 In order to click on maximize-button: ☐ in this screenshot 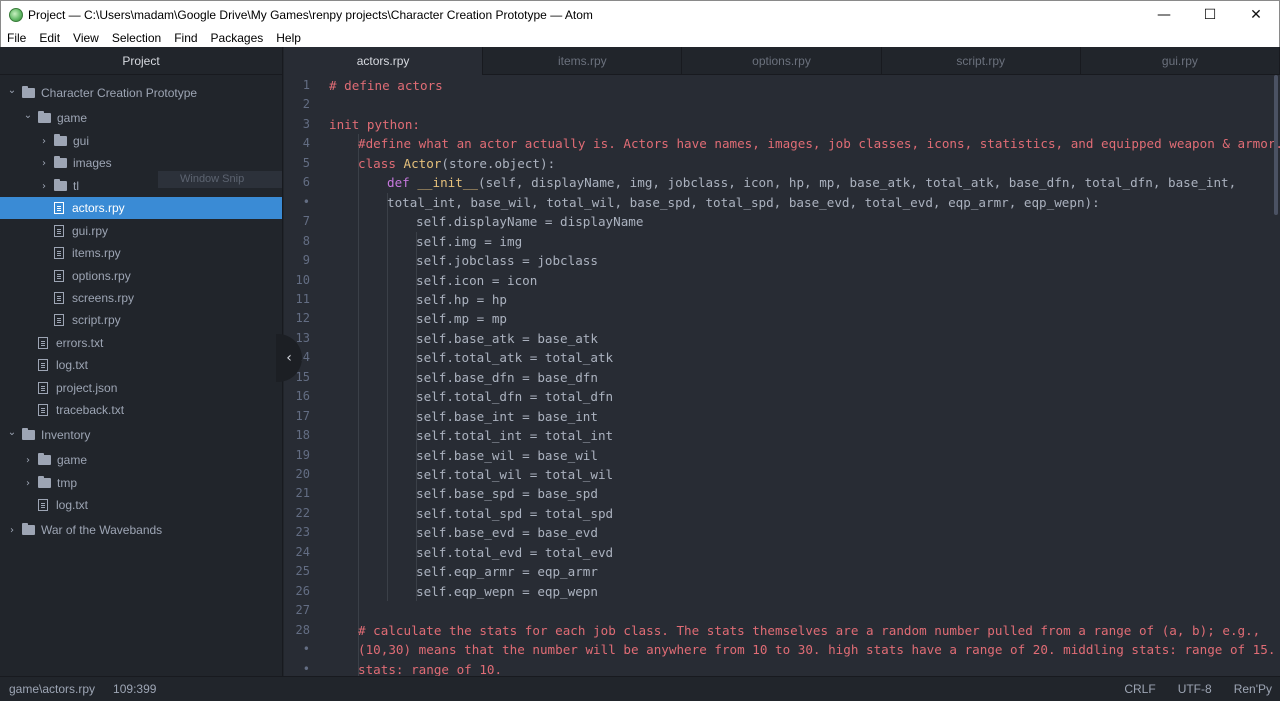, I will do `click(1210, 15)`.